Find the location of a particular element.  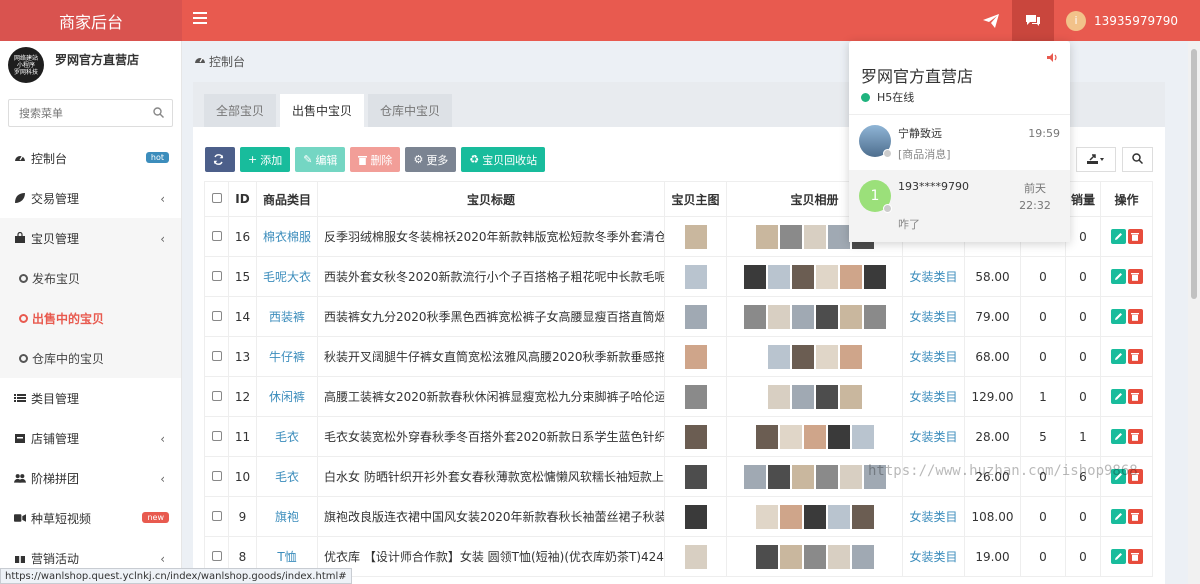

send-icon is located at coordinates (991, 20).